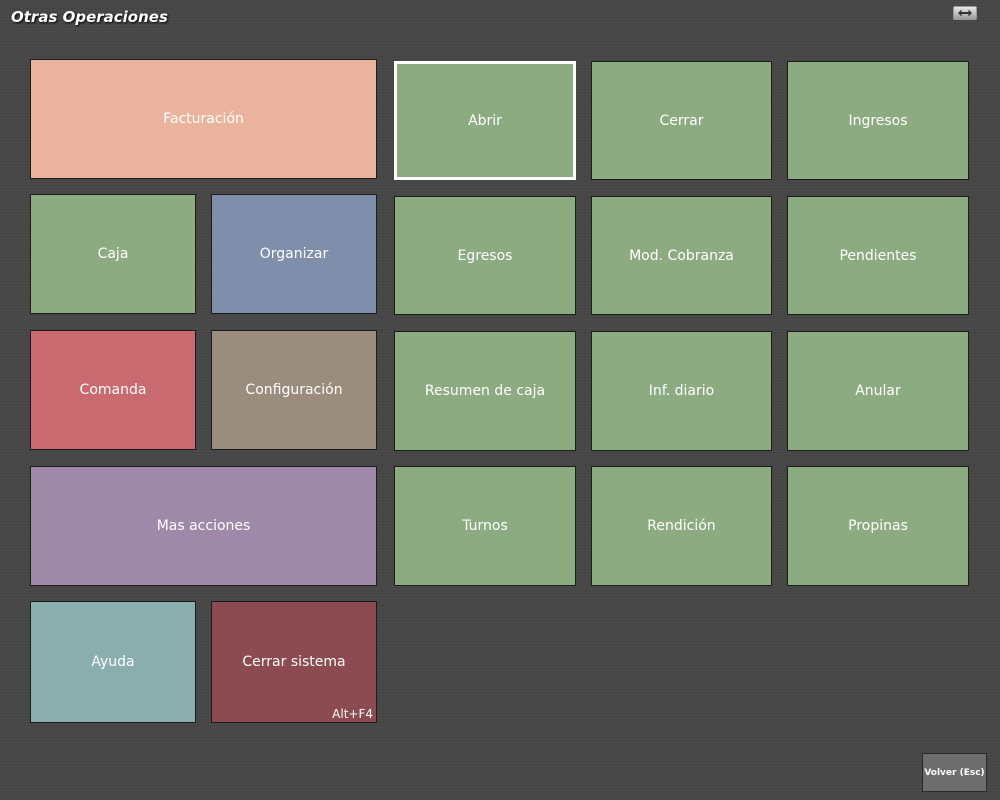 The height and width of the screenshot is (800, 1000). I want to click on resumen-de-caja-label: Resumen de caja, so click(485, 391).